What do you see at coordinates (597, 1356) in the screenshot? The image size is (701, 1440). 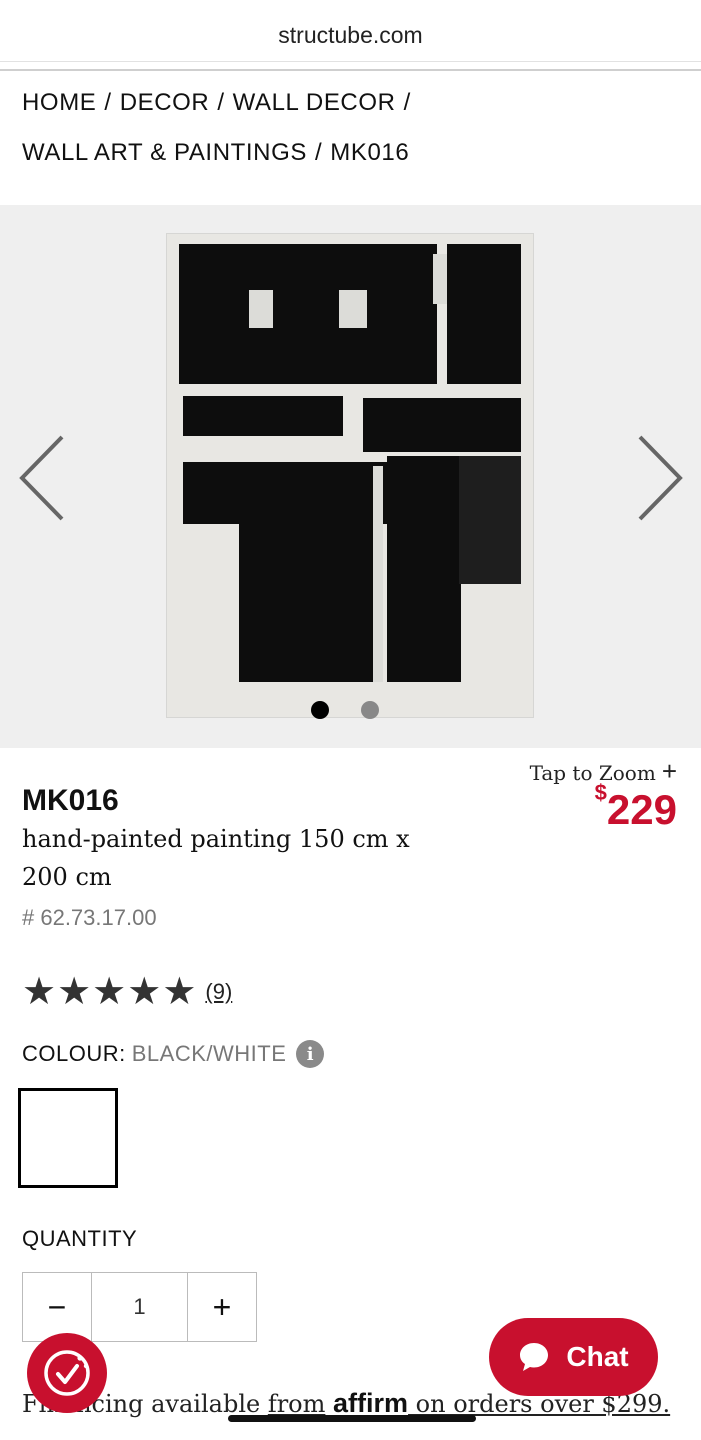 I see `chat-label: Chat` at bounding box center [597, 1356].